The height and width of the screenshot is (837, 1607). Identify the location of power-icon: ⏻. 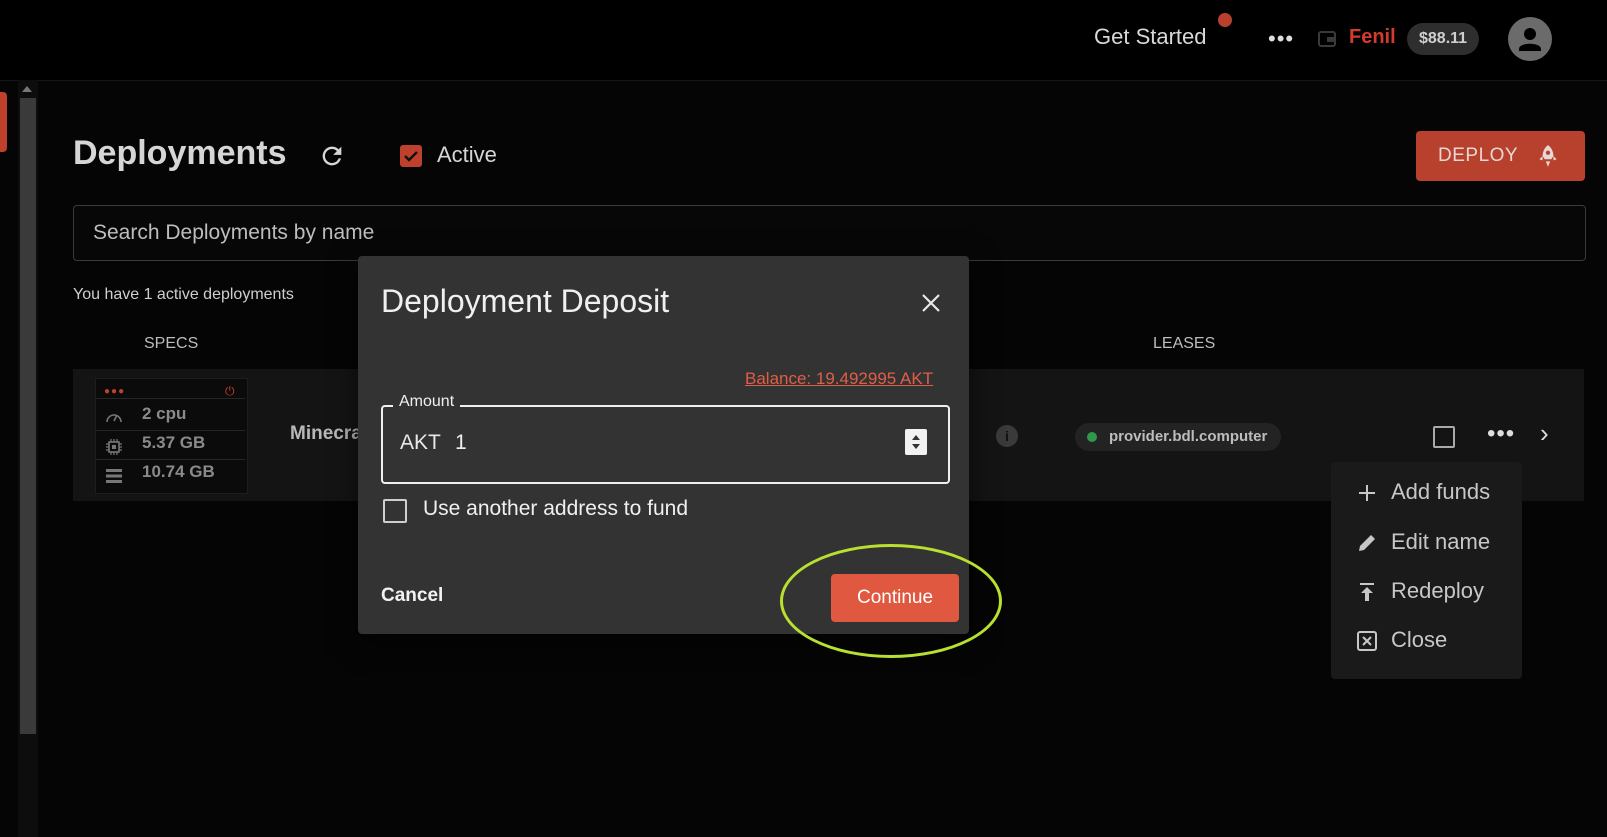
(230, 391).